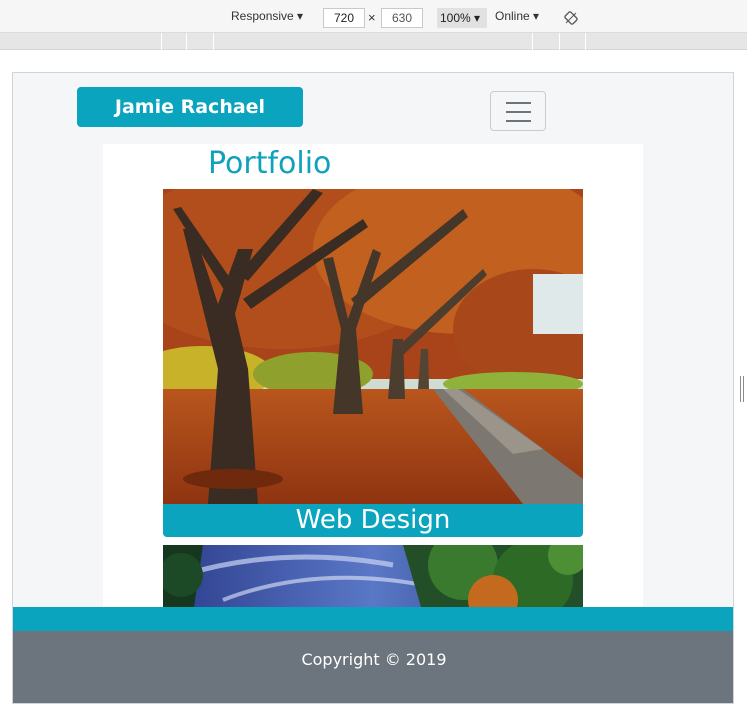 The image size is (747, 711). I want to click on night-sky-trees-photo, so click(373, 579).